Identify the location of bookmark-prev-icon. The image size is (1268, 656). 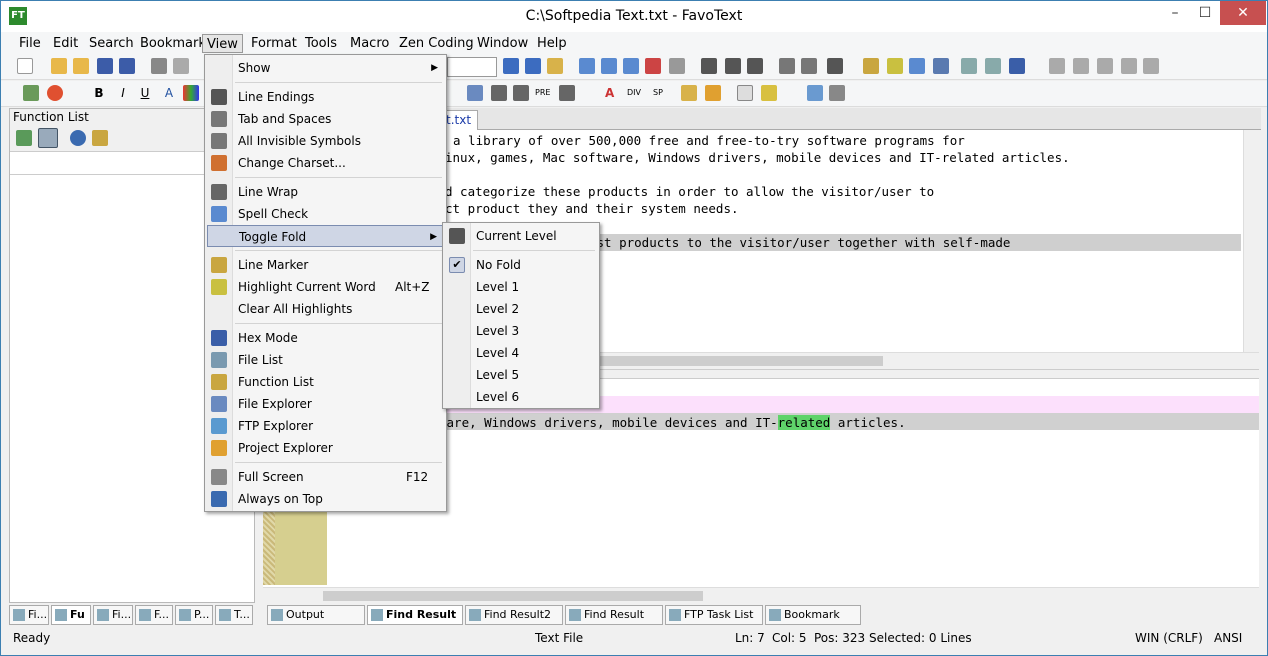
(631, 66).